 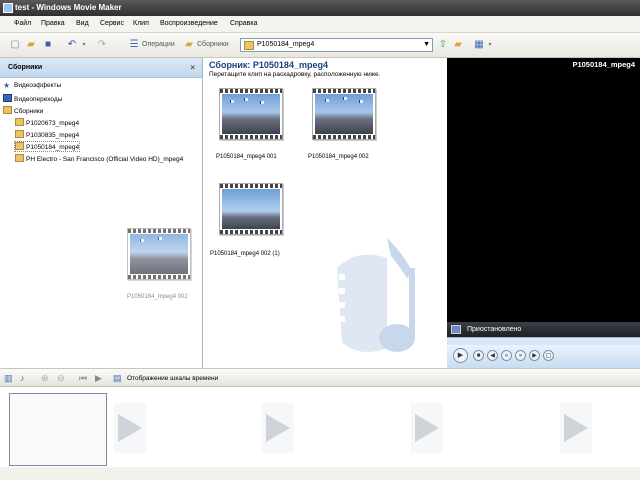 What do you see at coordinates (268, 65) in the screenshot?
I see `content-pane-title: Сборник: P1050184_mpeg4` at bounding box center [268, 65].